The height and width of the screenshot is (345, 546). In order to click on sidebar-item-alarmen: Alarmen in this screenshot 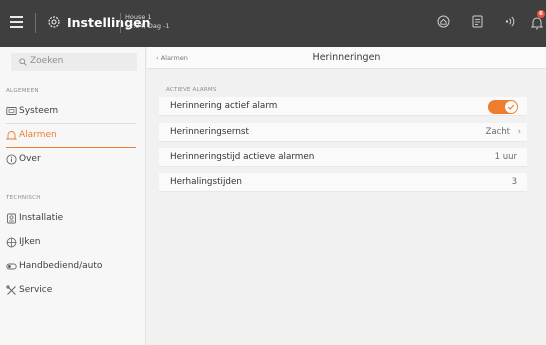, I will do `click(72, 136)`.